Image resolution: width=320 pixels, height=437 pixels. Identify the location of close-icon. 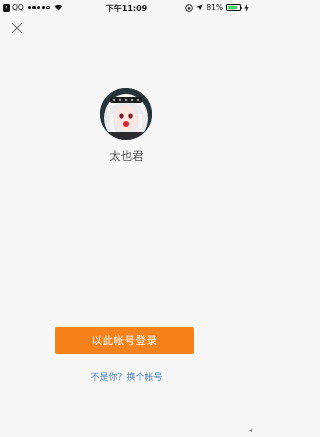
(17, 28).